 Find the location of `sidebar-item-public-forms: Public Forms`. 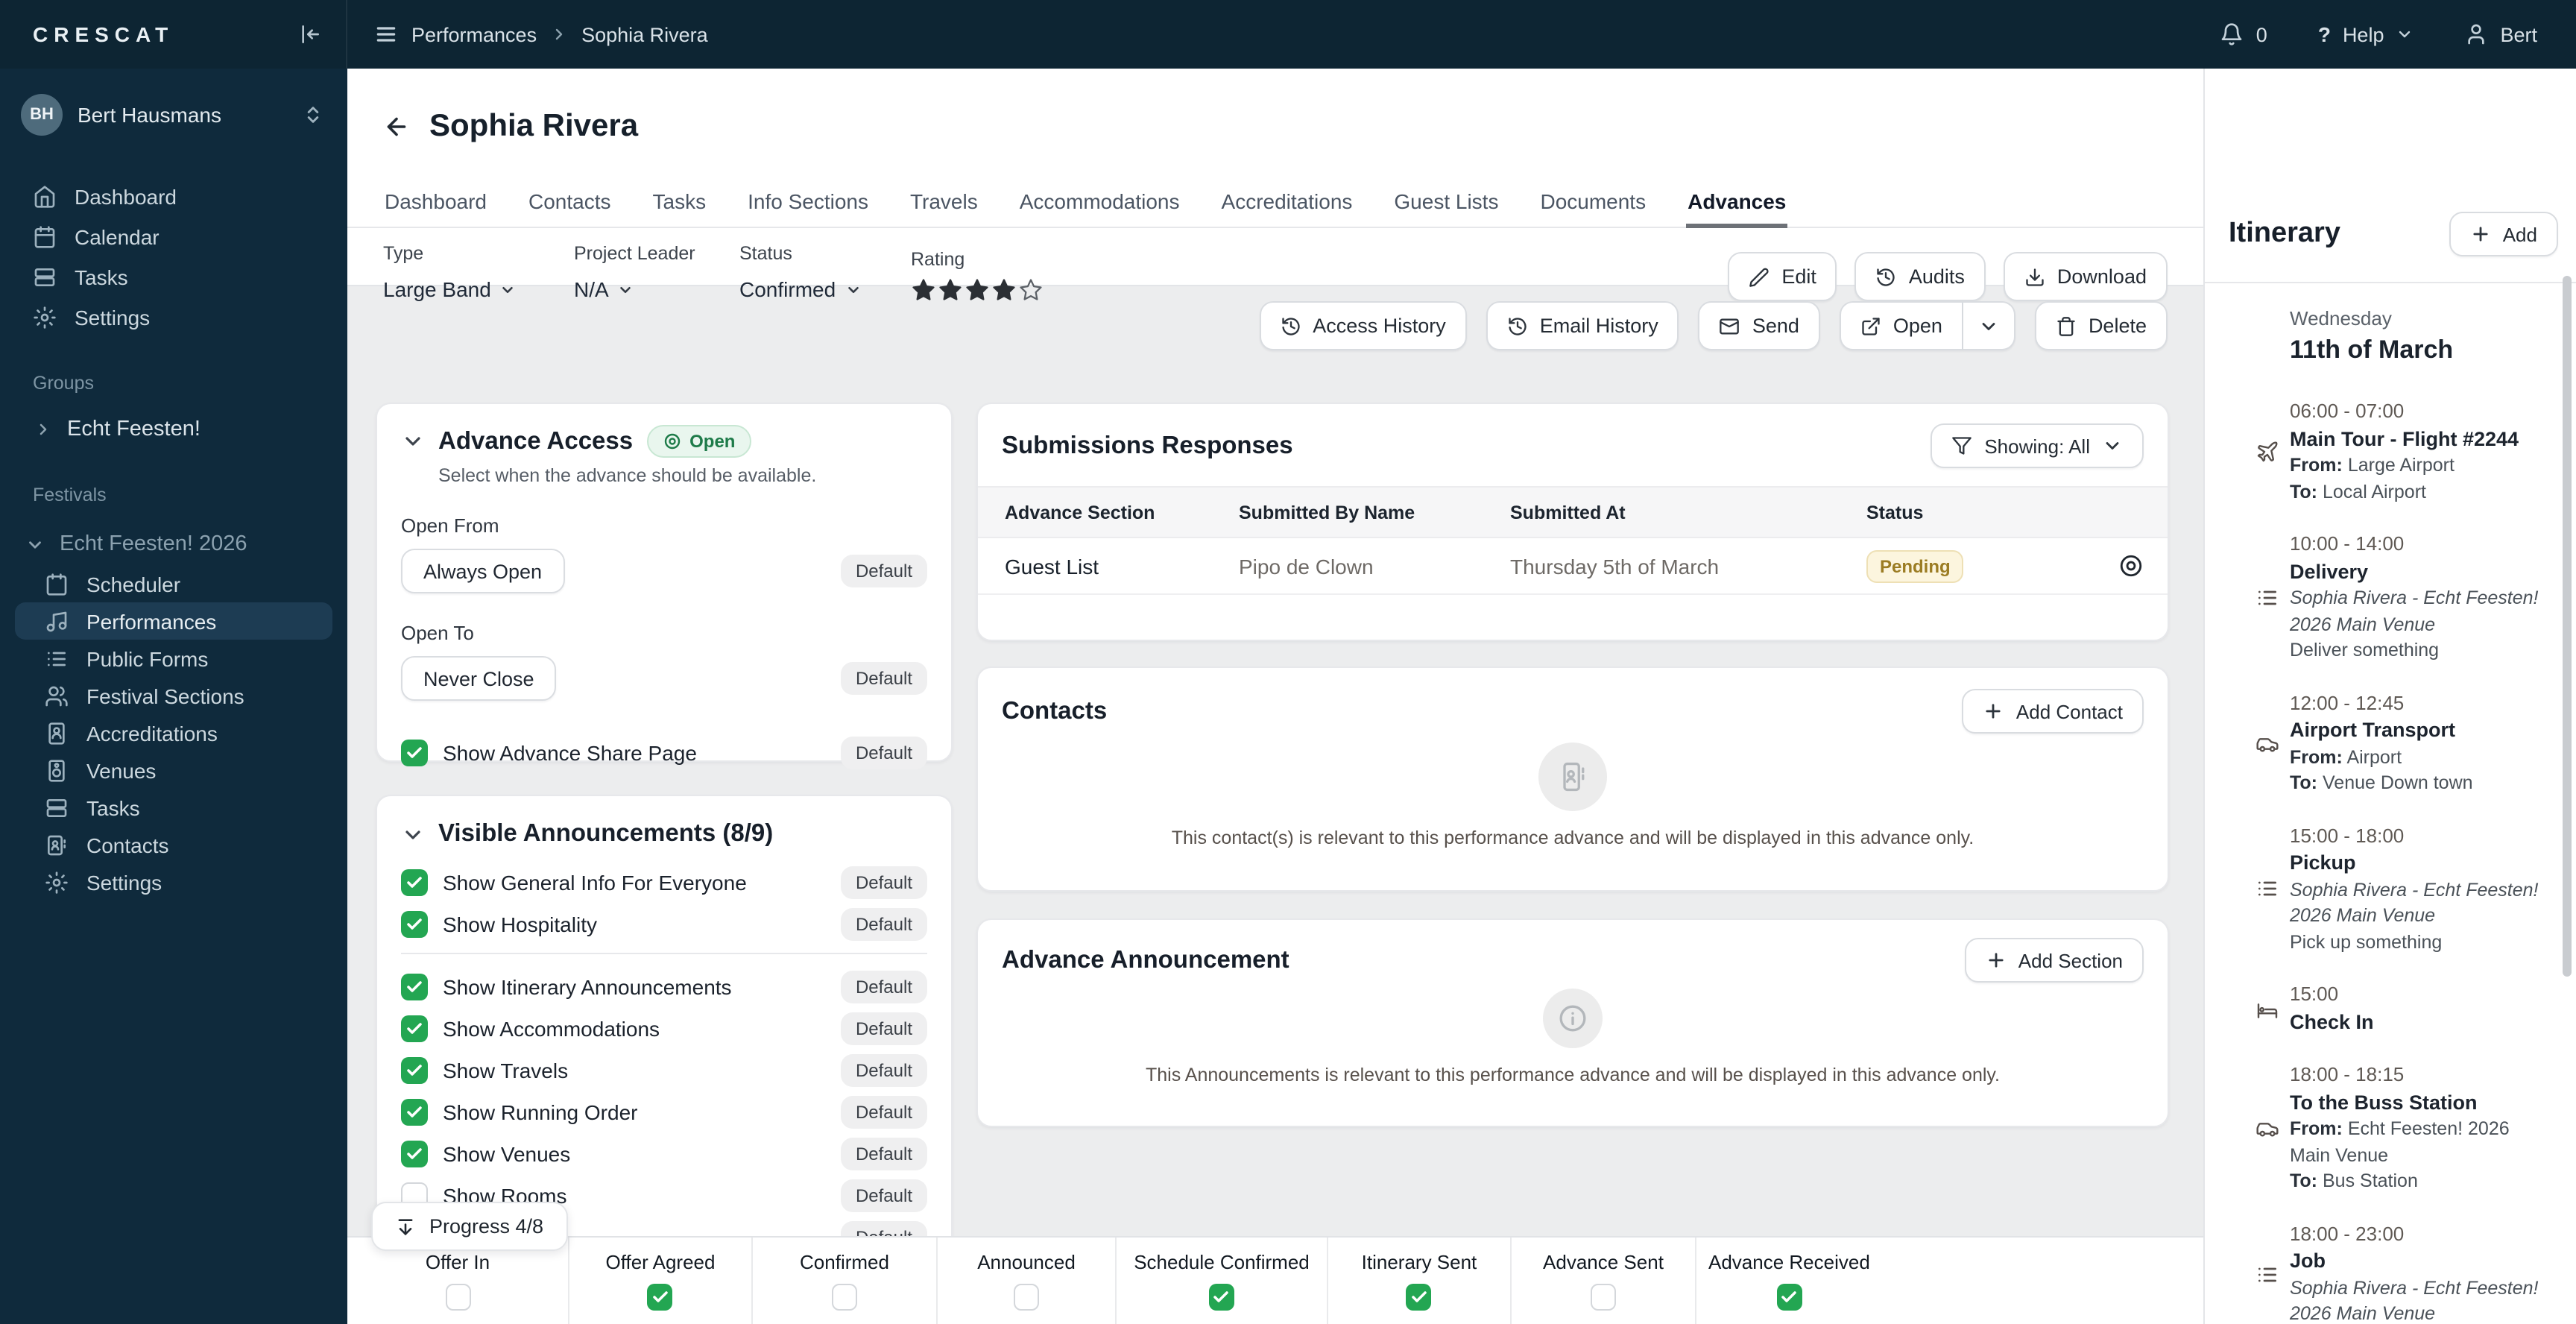

sidebar-item-public-forms: Public Forms is located at coordinates (173, 658).